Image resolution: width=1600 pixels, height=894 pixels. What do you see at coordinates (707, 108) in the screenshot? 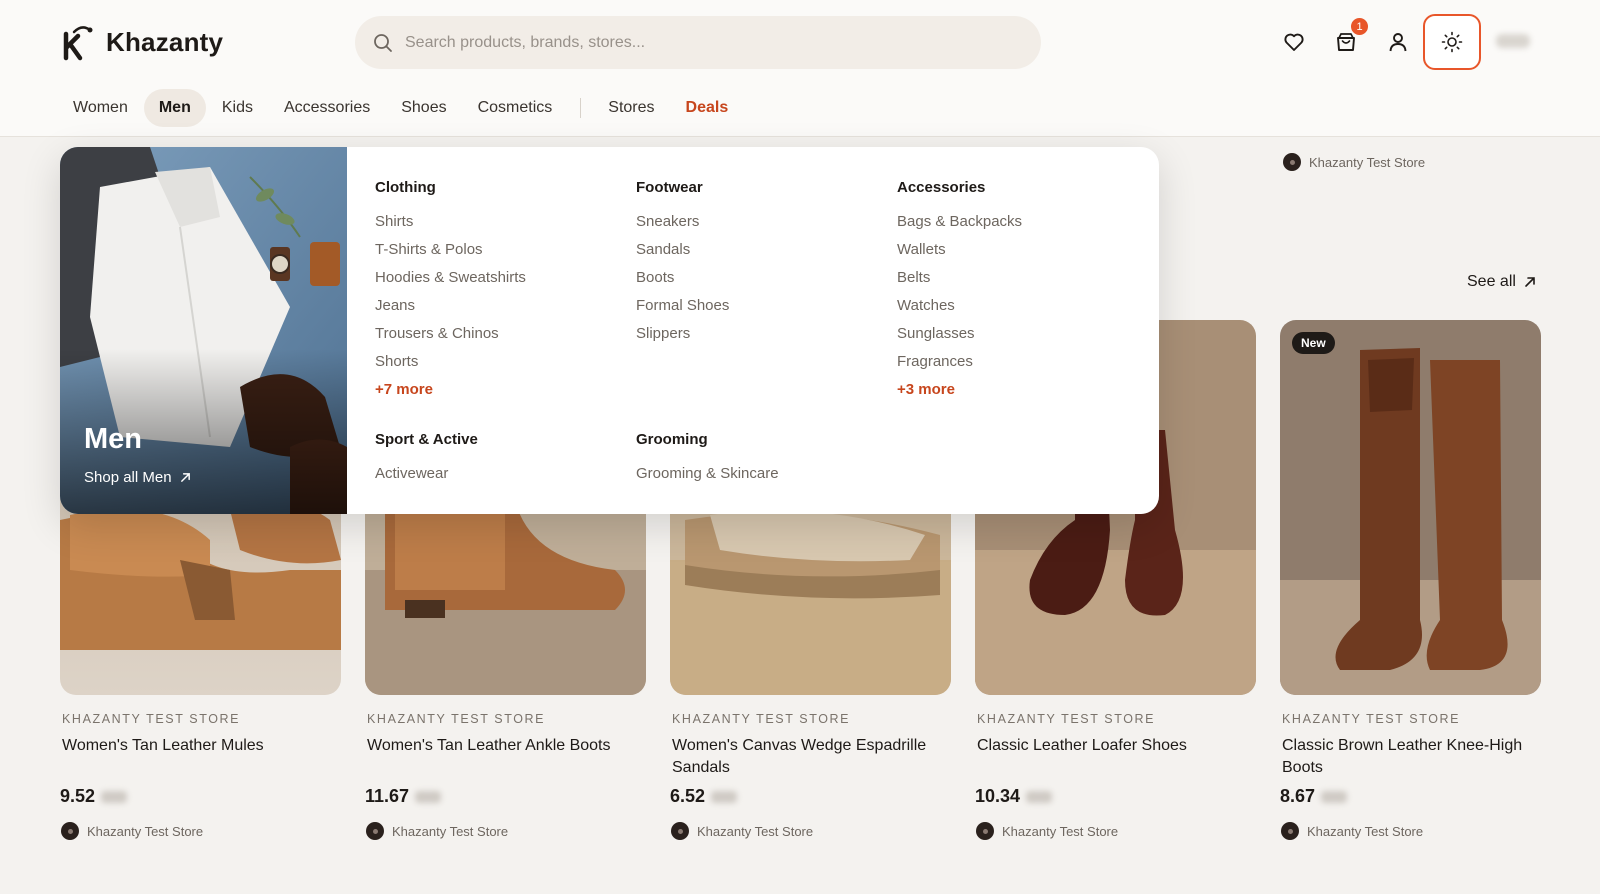
I see `nav-deals: Deals` at bounding box center [707, 108].